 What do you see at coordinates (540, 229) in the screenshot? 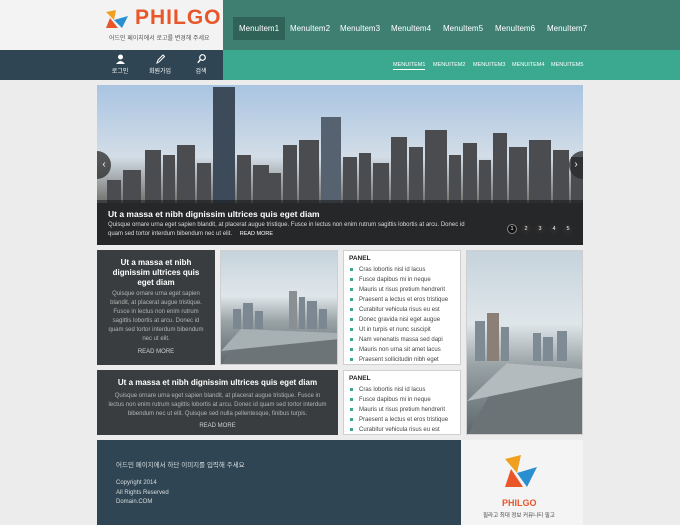
I see `slider-dot-3: 3` at bounding box center [540, 229].